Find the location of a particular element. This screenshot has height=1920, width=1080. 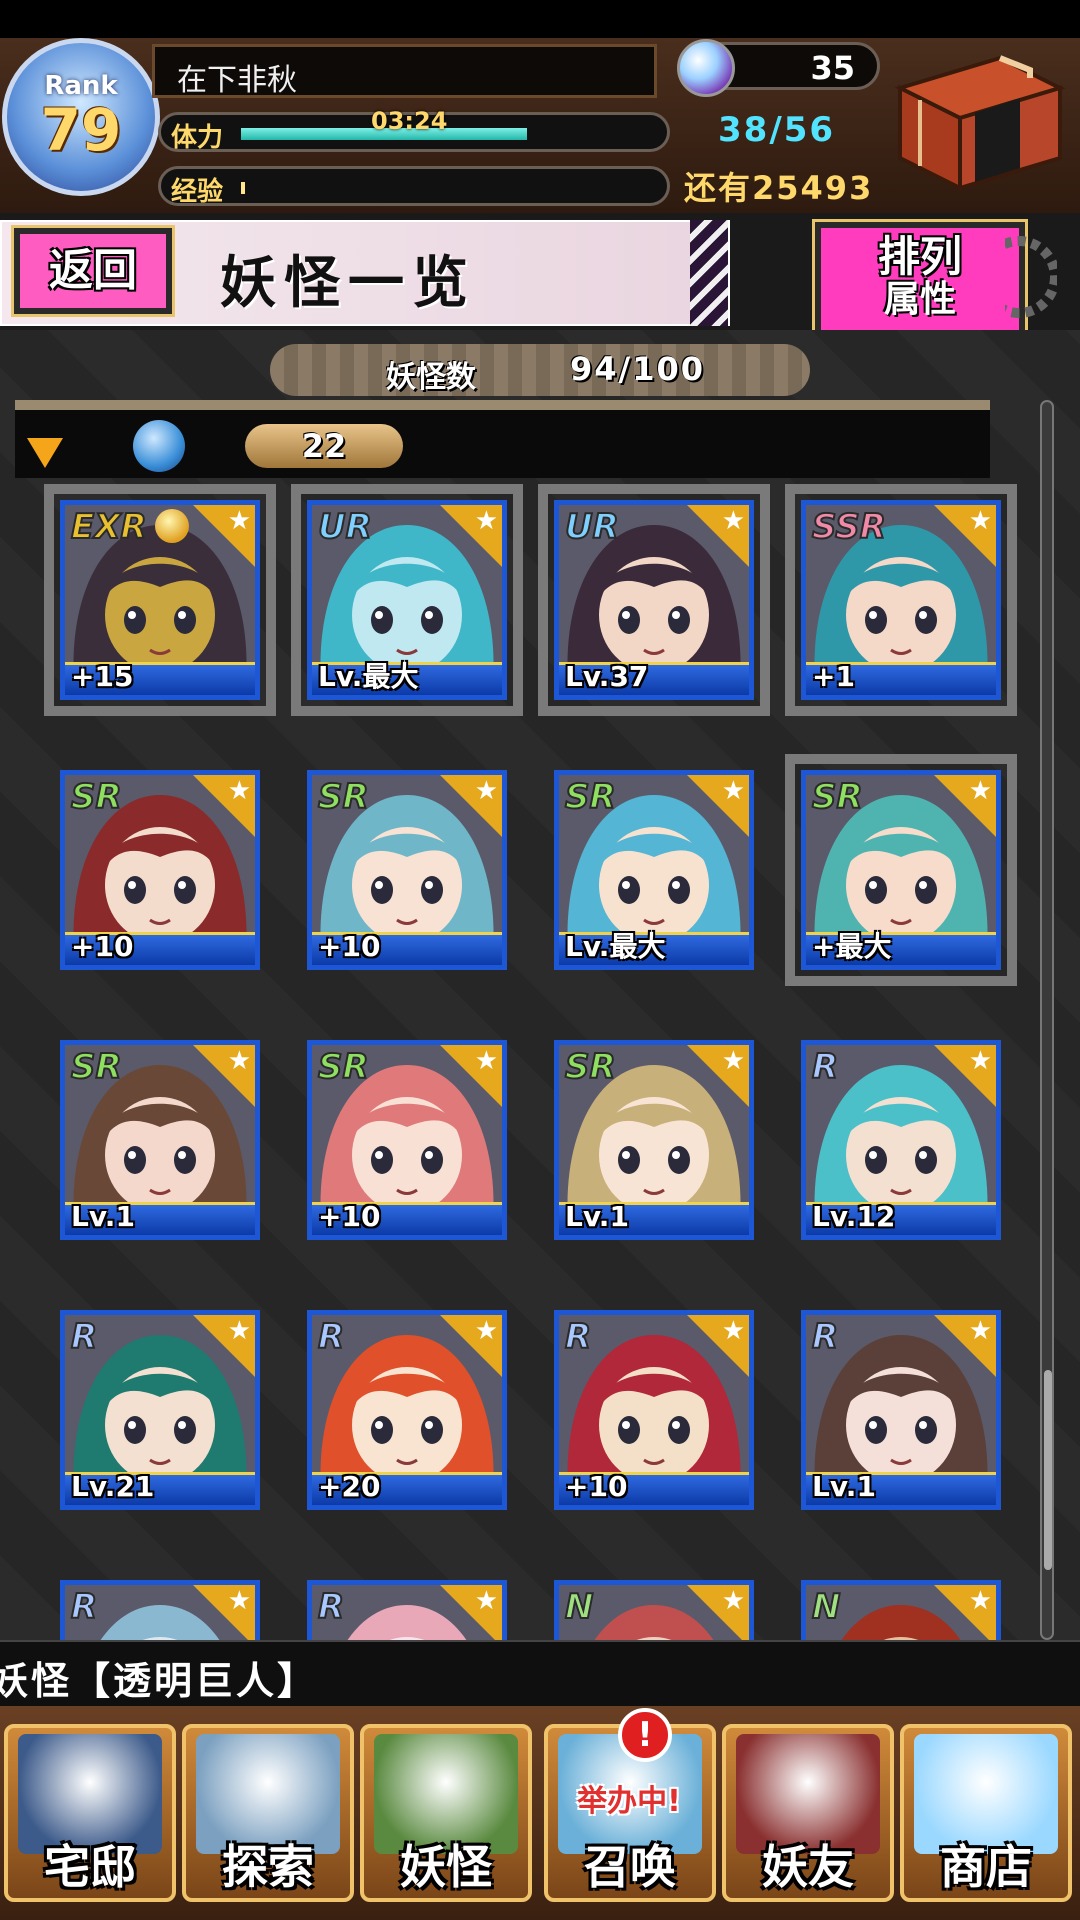

yokai-card: ★ R Lv.21 is located at coordinates (160, 1410).